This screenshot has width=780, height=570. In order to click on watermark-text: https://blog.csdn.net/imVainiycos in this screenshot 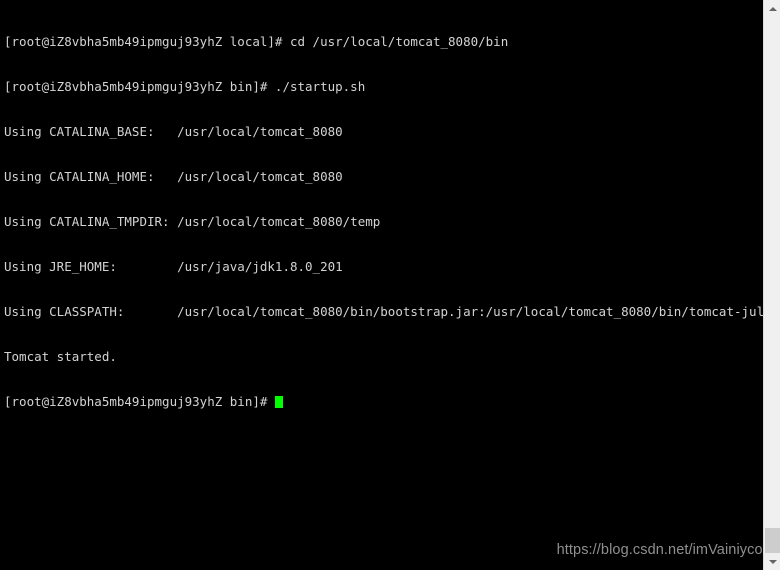, I will do `click(663, 550)`.